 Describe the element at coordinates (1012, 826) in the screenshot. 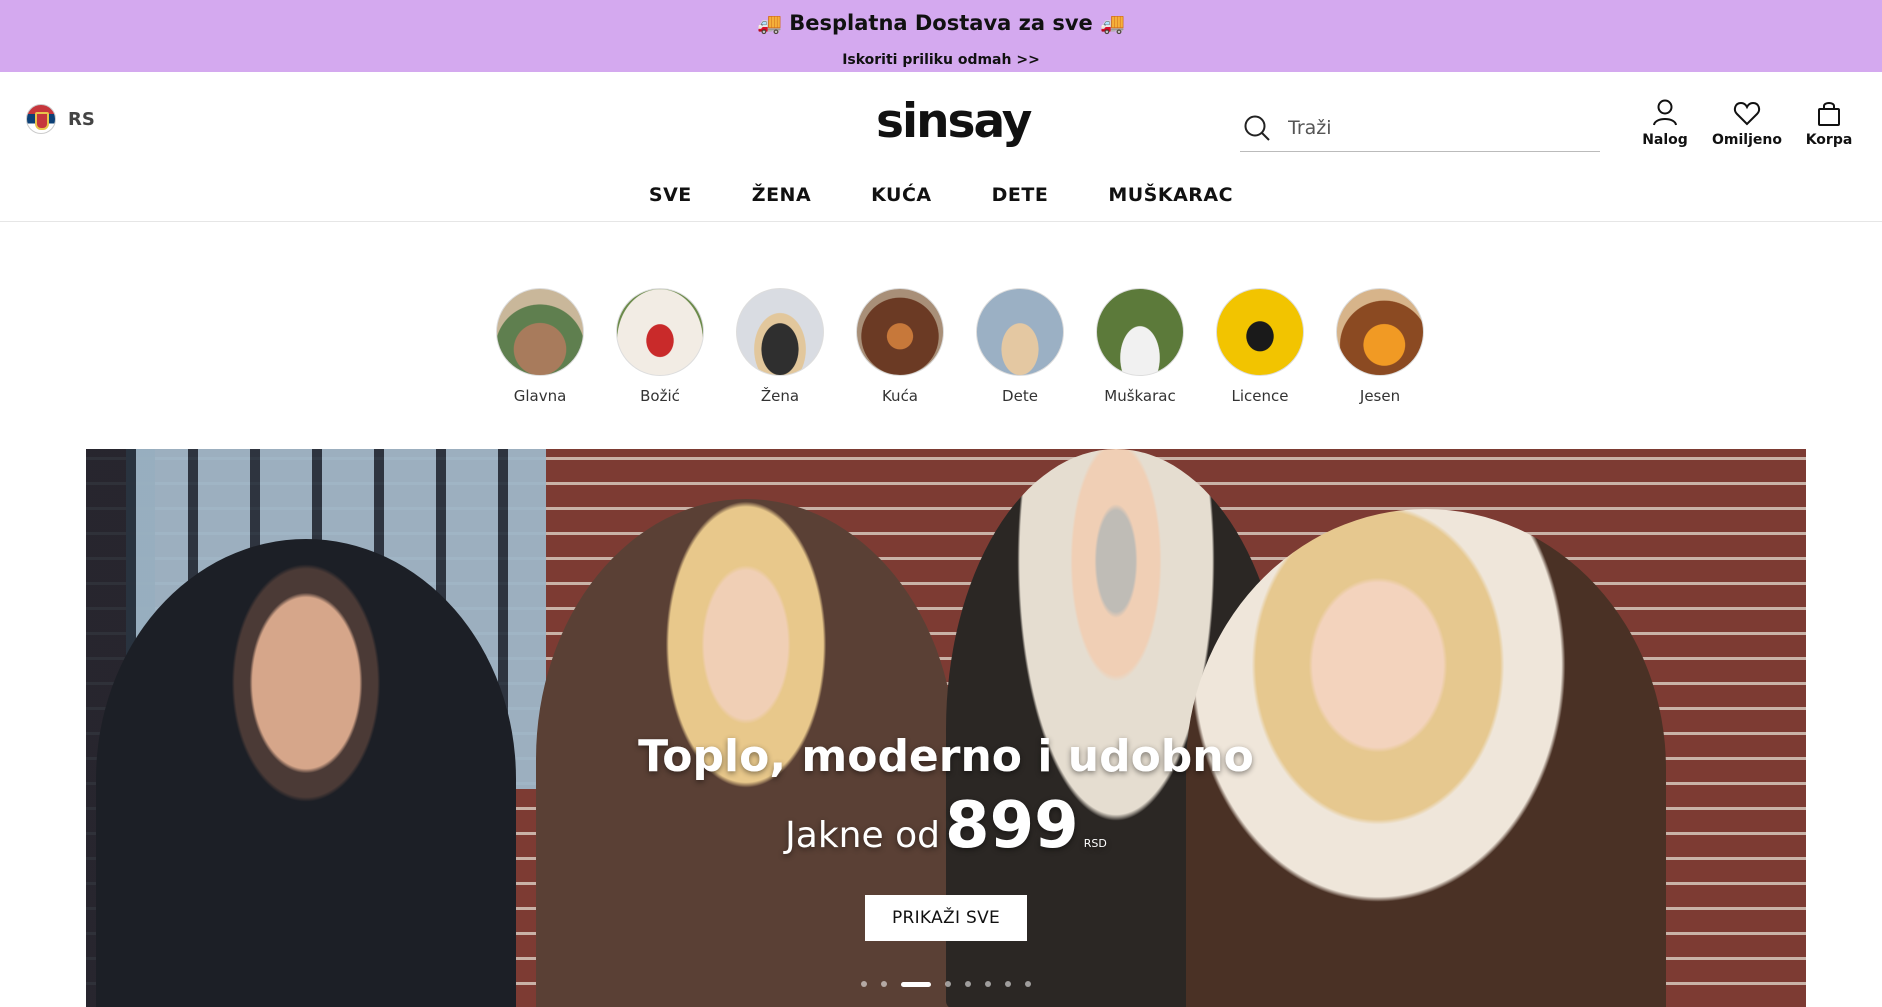

I see `hero-price-value: 899` at that location.